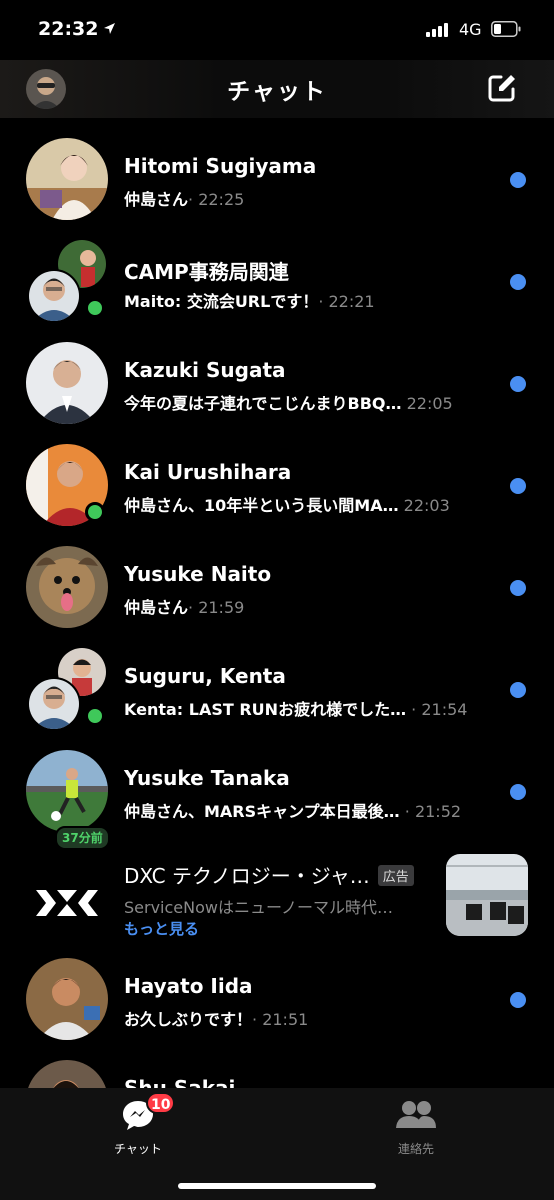 The width and height of the screenshot is (554, 1200). I want to click on chat-row: Kazuki Sugata 今年の夏は子連れでこじんまりBBQ… 22:05, so click(277, 373).